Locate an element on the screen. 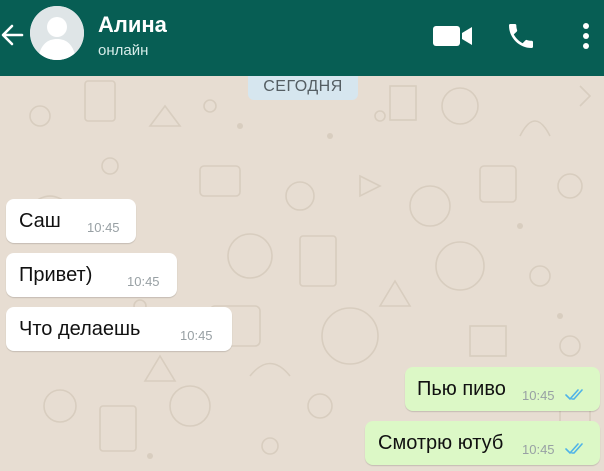 This screenshot has height=471, width=604. message-text: Привет) is located at coordinates (56, 275).